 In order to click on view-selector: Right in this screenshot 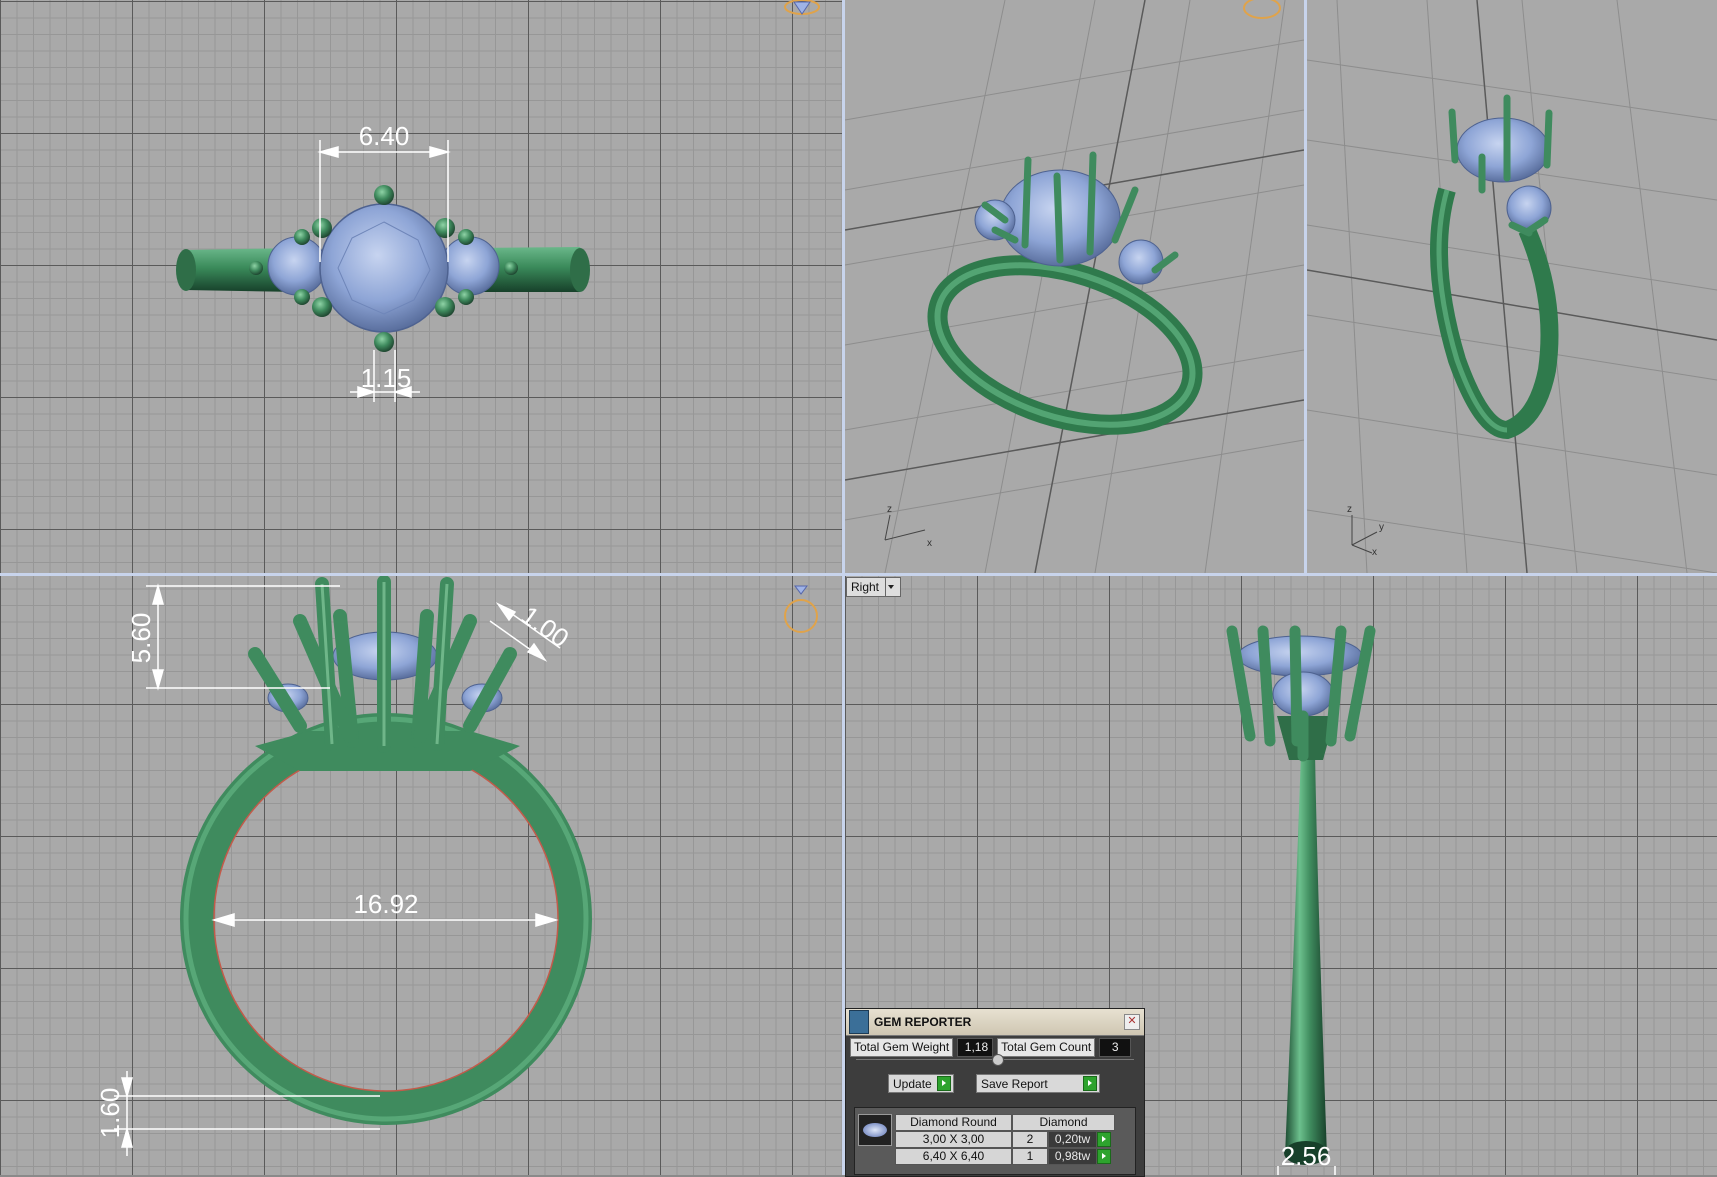, I will do `click(874, 587)`.